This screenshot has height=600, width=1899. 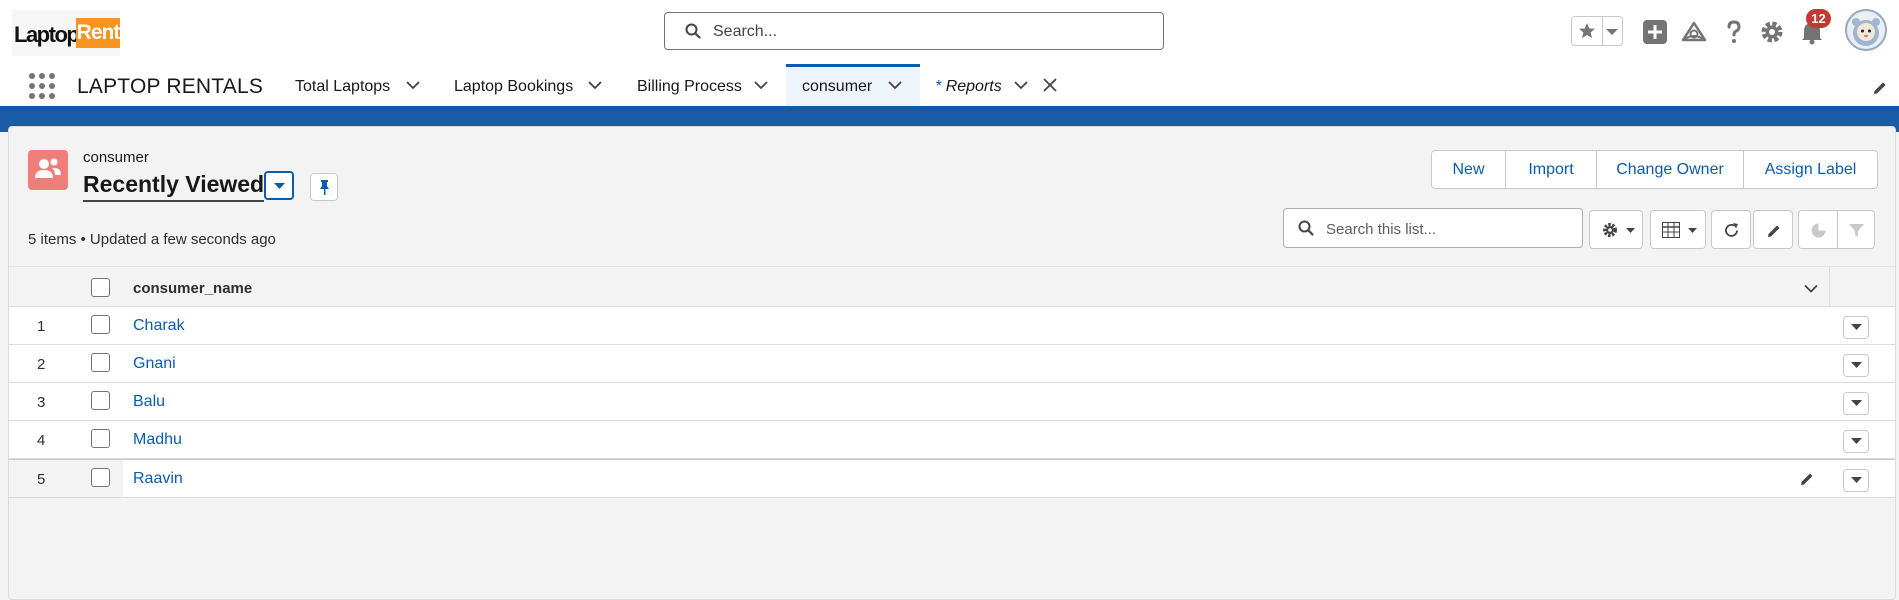 I want to click on chart-filter-group, so click(x=1836, y=229).